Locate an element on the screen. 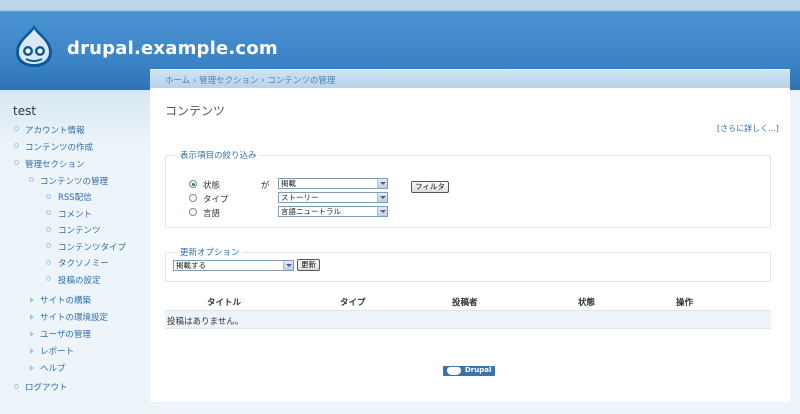 This screenshot has width=800, height=414. sidebar-user-name: test is located at coordinates (25, 111).